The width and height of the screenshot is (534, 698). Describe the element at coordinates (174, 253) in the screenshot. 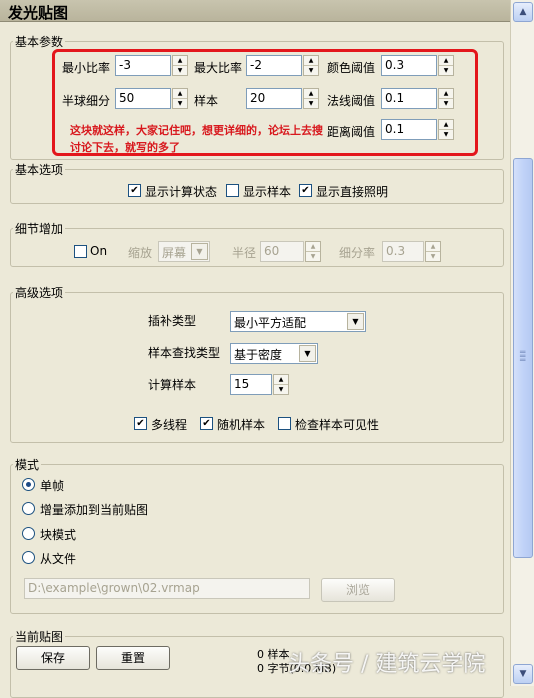

I see `scale-value: 屏幕` at that location.